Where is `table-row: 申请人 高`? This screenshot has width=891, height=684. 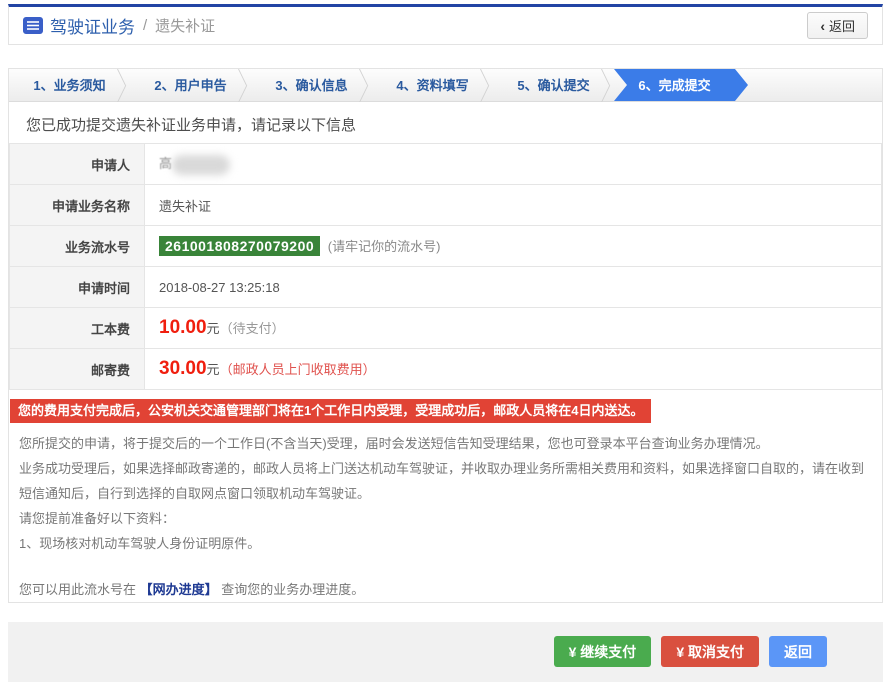
table-row: 申请人 高 is located at coordinates (445, 164).